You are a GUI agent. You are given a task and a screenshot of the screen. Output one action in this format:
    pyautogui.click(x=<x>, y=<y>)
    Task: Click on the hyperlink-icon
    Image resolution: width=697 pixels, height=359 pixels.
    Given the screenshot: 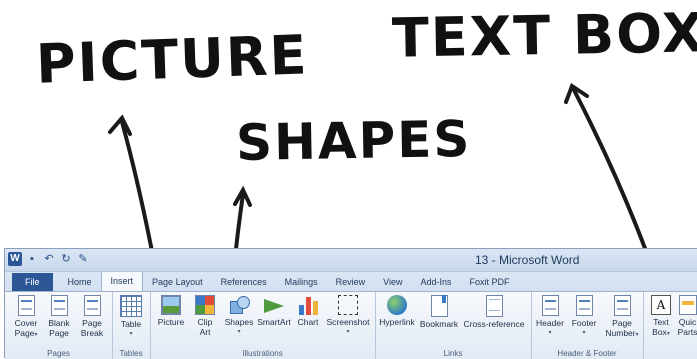 What is the action you would take?
    pyautogui.click(x=397, y=305)
    